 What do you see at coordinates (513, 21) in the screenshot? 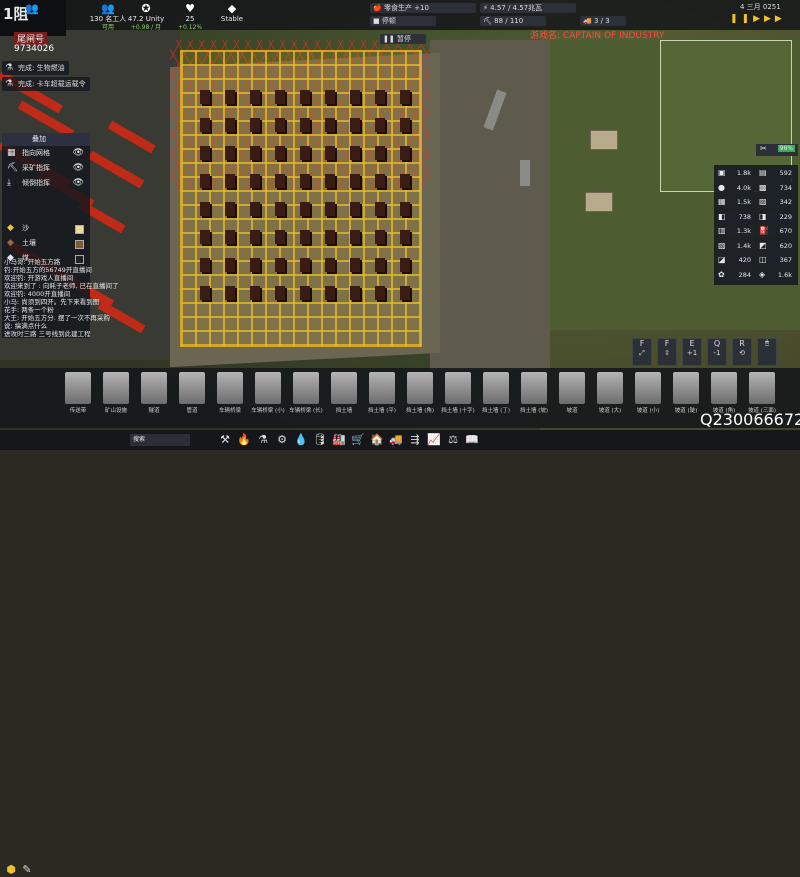
I see `workers-badge: ⛏ 88 / 110` at bounding box center [513, 21].